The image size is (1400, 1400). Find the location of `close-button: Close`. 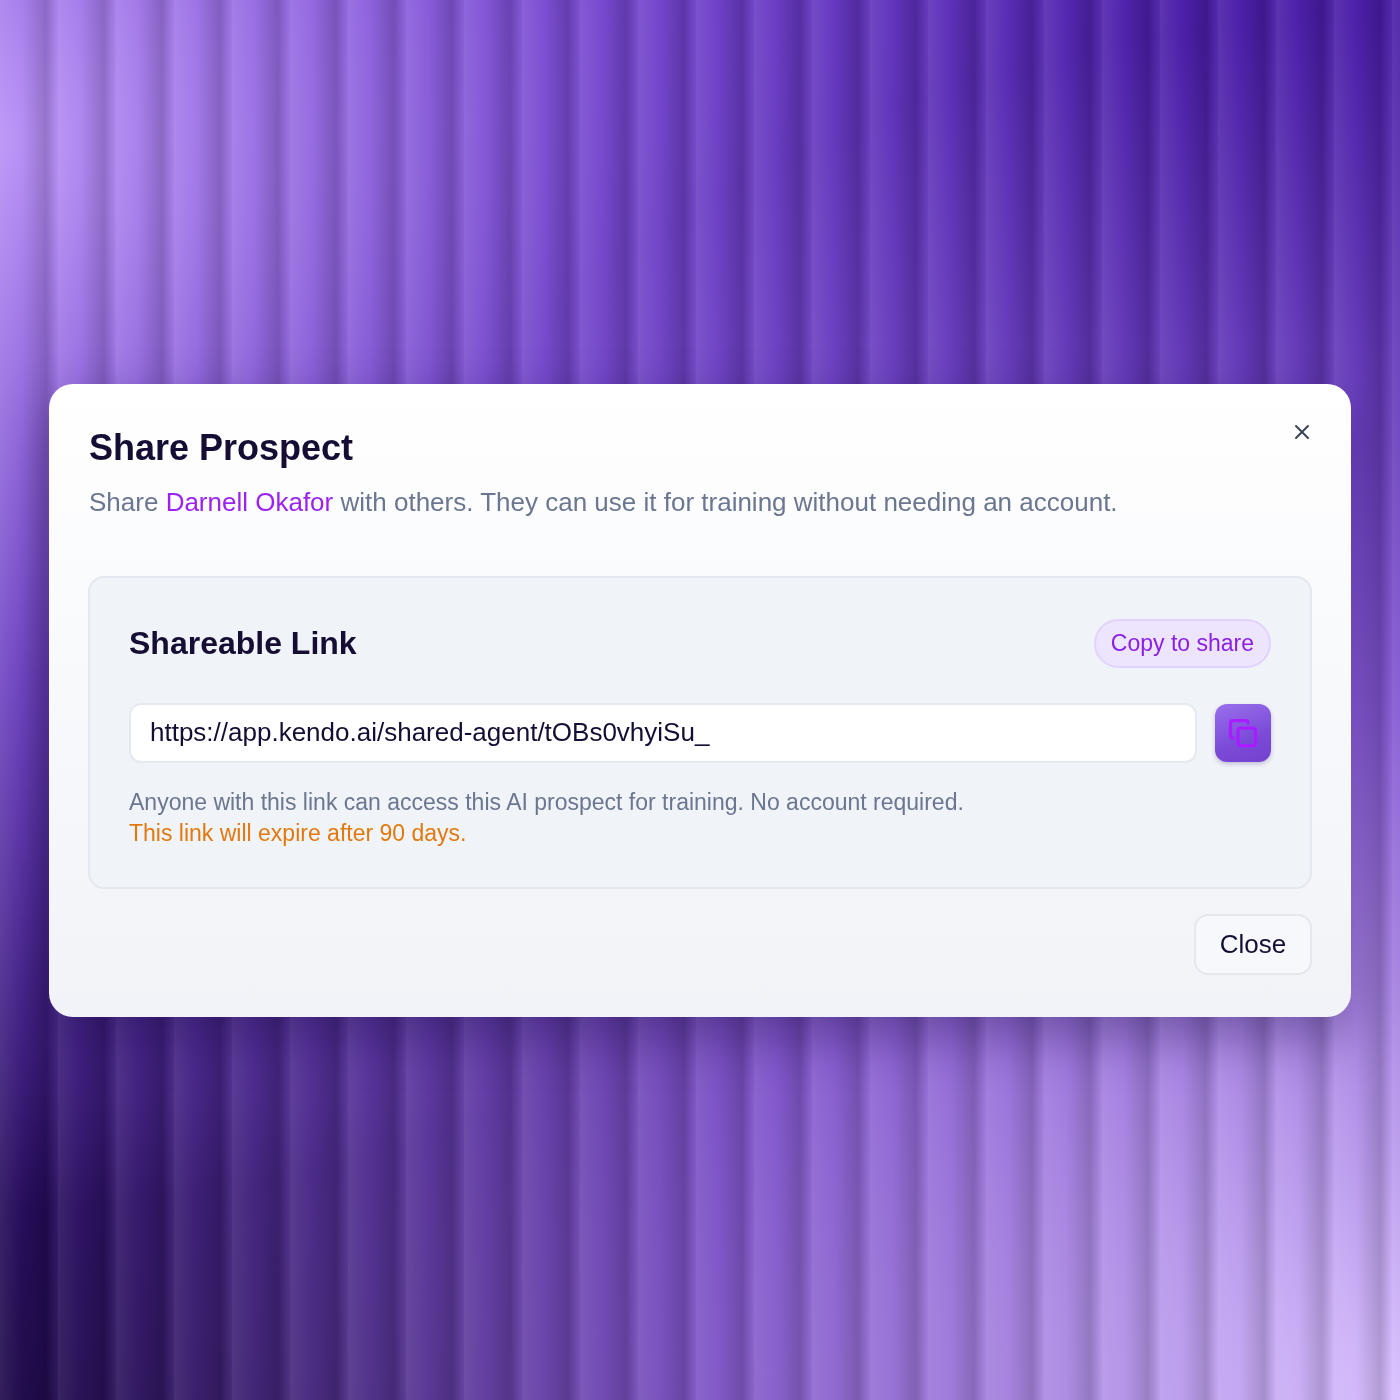

close-button: Close is located at coordinates (1253, 944).